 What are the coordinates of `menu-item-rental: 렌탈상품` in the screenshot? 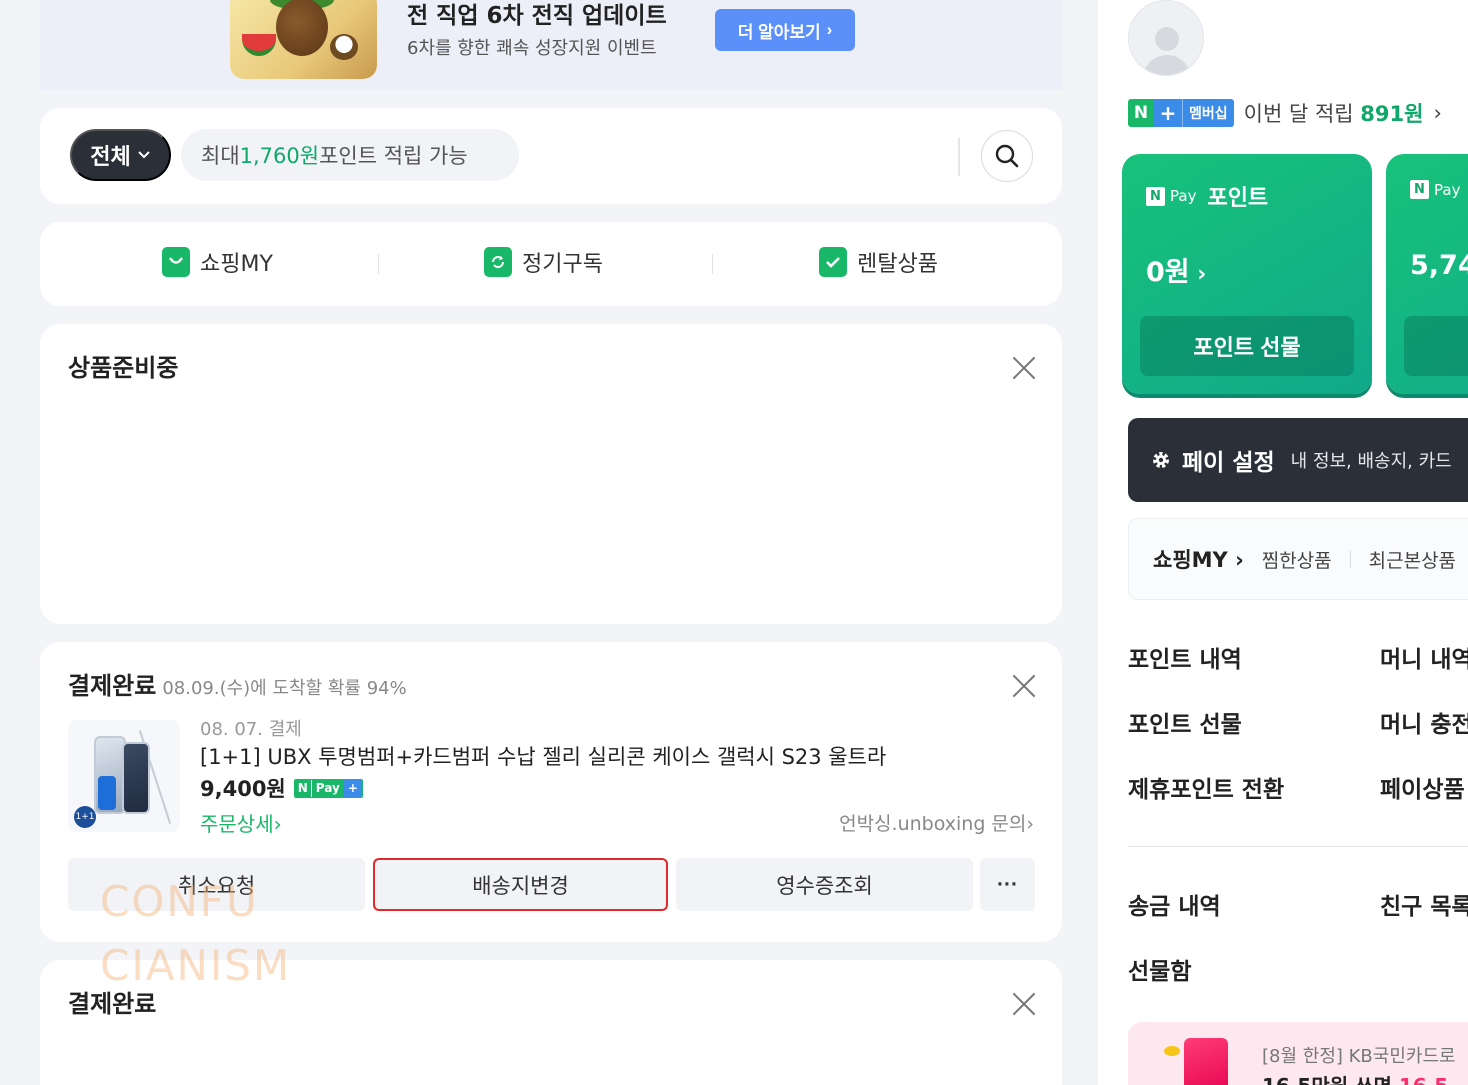 It's located at (878, 262).